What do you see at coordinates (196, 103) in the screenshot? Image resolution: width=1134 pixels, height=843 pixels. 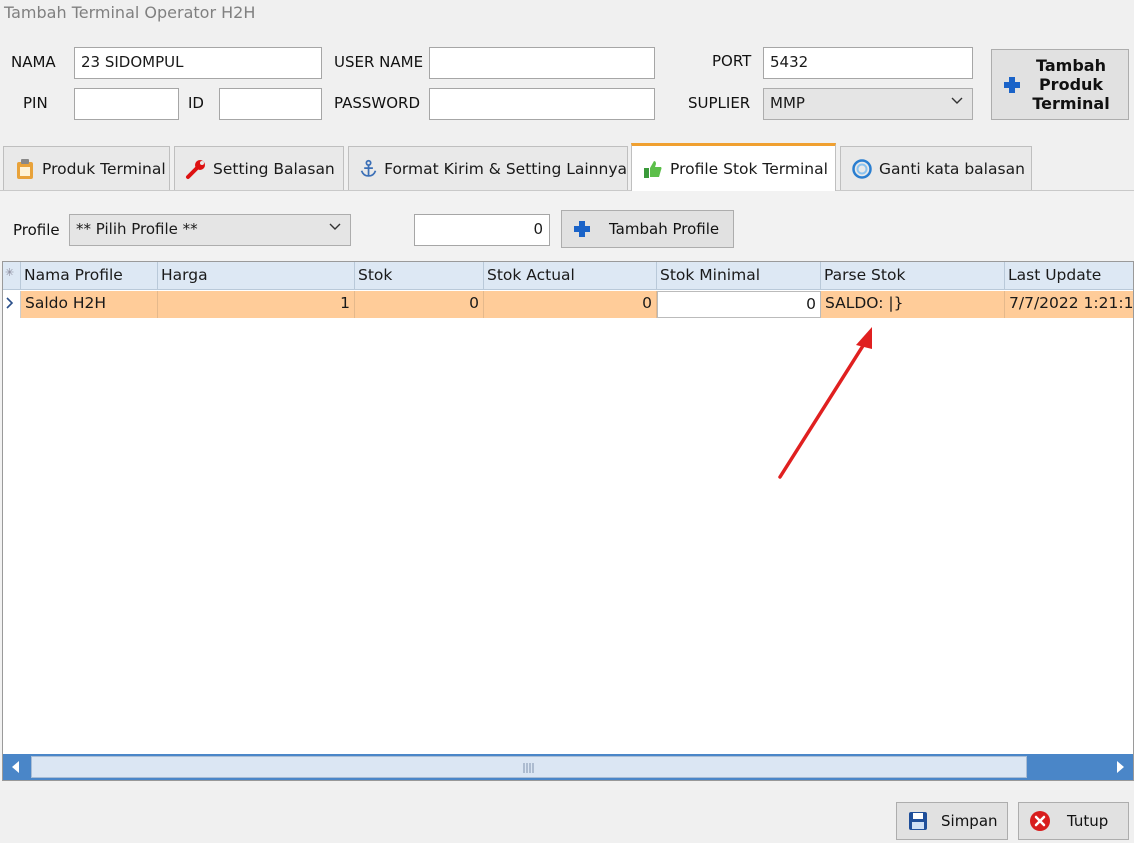 I see `id-label: ID` at bounding box center [196, 103].